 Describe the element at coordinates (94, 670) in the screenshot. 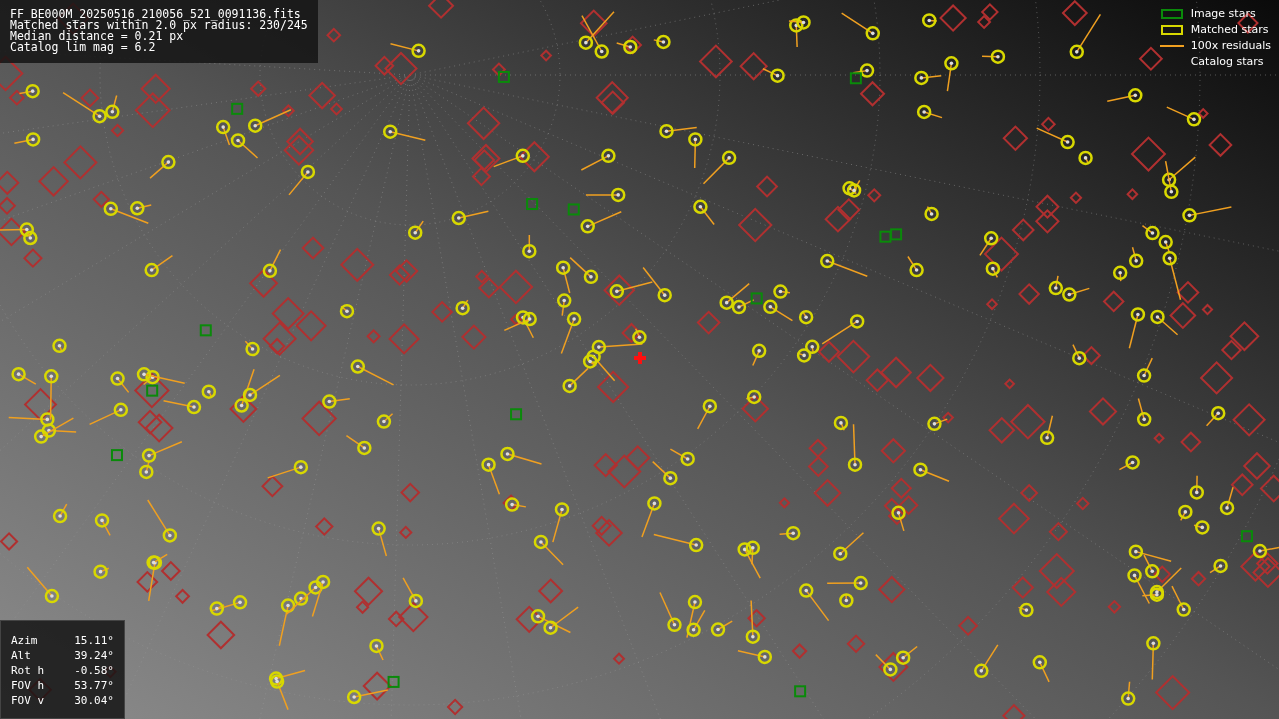

I see `pointing-value: -0.58°` at that location.